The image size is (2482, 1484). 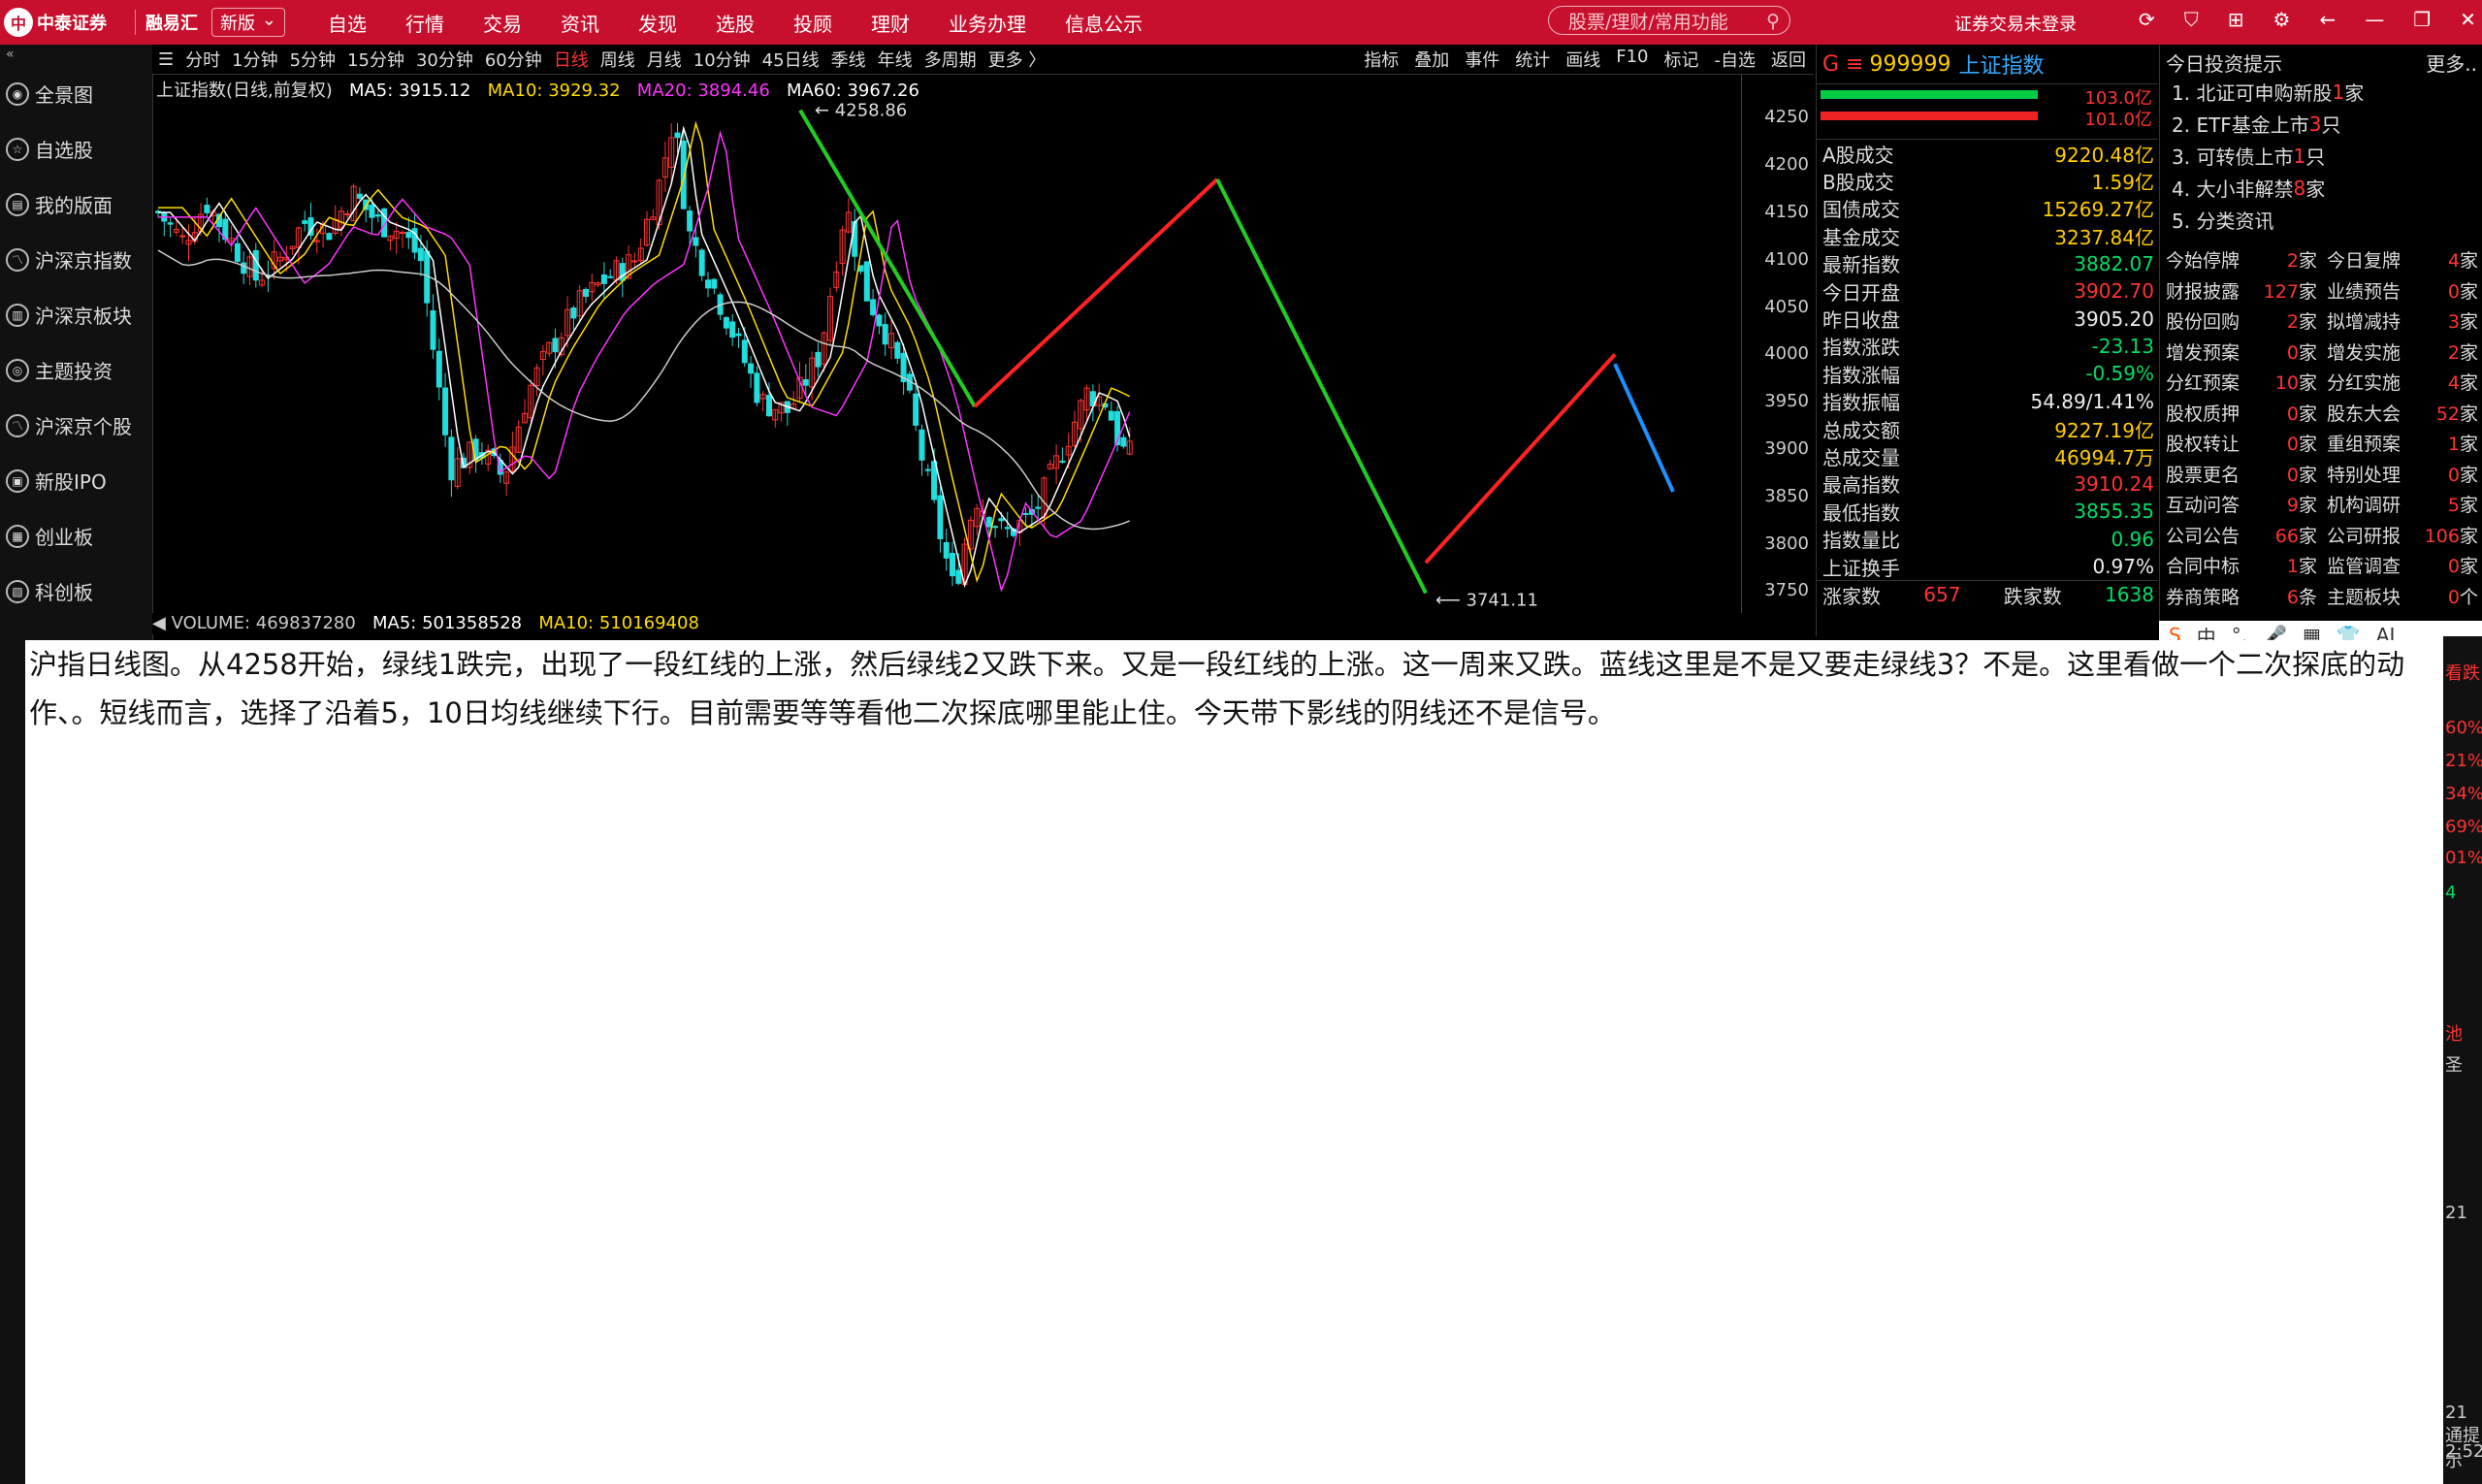 I want to click on period-tab-2: 5分钟, so click(x=312, y=59).